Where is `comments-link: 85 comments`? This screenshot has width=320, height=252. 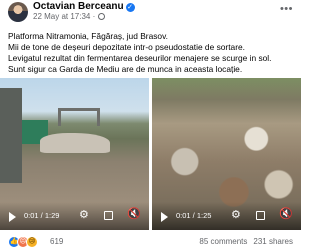 comments-link: 85 comments is located at coordinates (223, 241).